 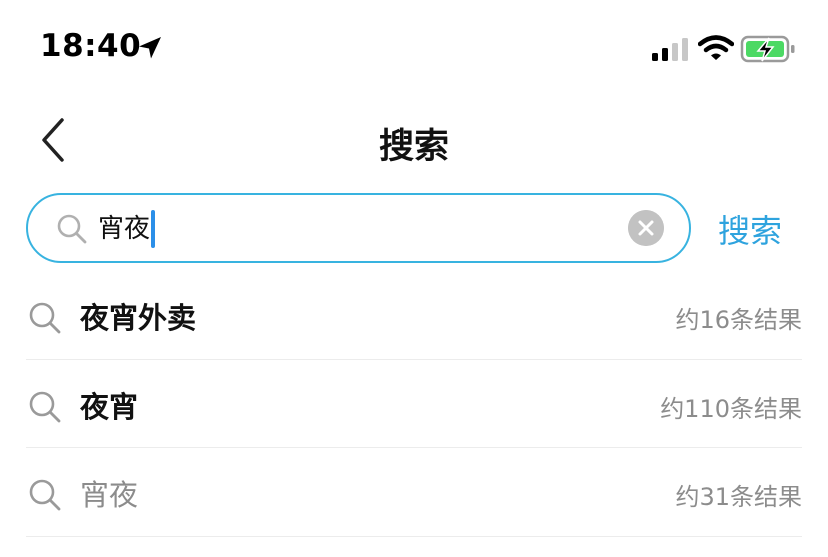 What do you see at coordinates (738, 320) in the screenshot?
I see `suggestion-count: 约16条结果` at bounding box center [738, 320].